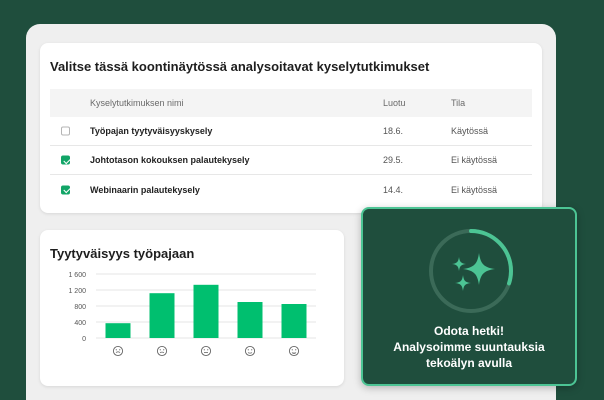 The image size is (604, 400). What do you see at coordinates (469, 363) in the screenshot?
I see `overlay-line-3: tekoälyn avulla` at bounding box center [469, 363].